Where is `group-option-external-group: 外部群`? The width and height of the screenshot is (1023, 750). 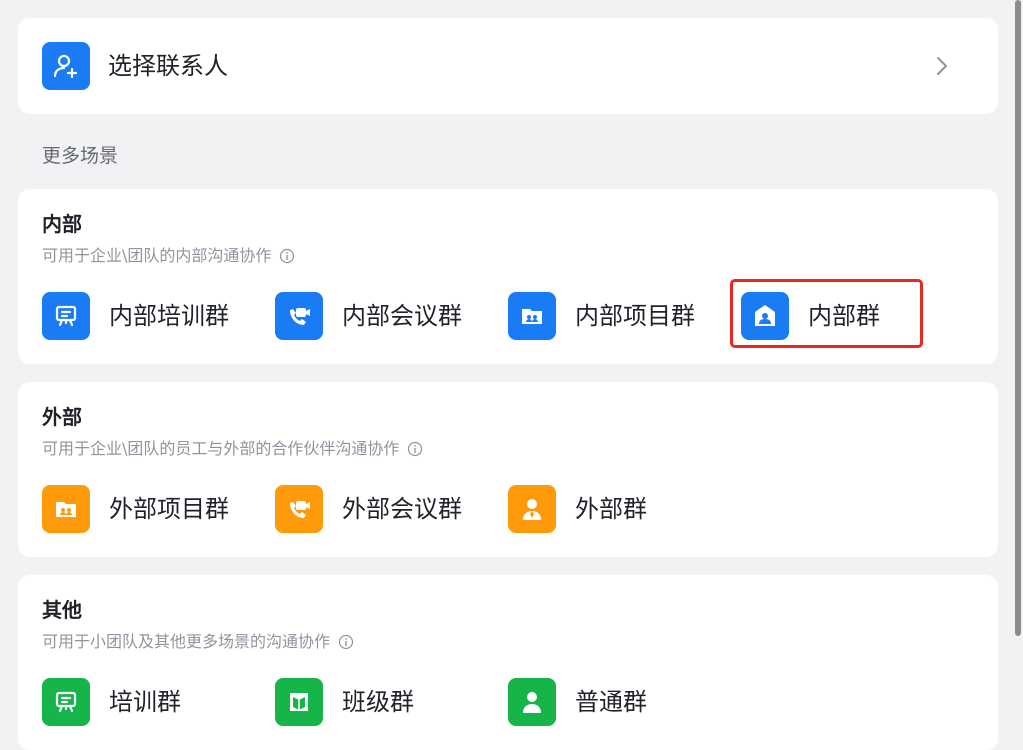 group-option-external-group: 外部群 is located at coordinates (577, 509).